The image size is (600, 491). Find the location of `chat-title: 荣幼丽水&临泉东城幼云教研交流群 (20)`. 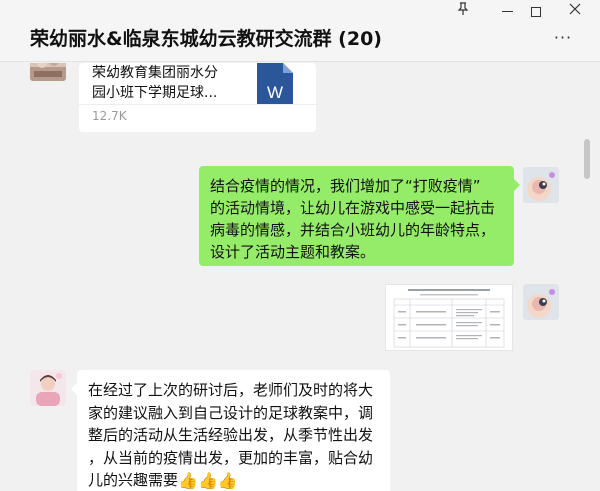

chat-title: 荣幼丽水&临泉东城幼云教研交流群 (20) is located at coordinates (206, 39).